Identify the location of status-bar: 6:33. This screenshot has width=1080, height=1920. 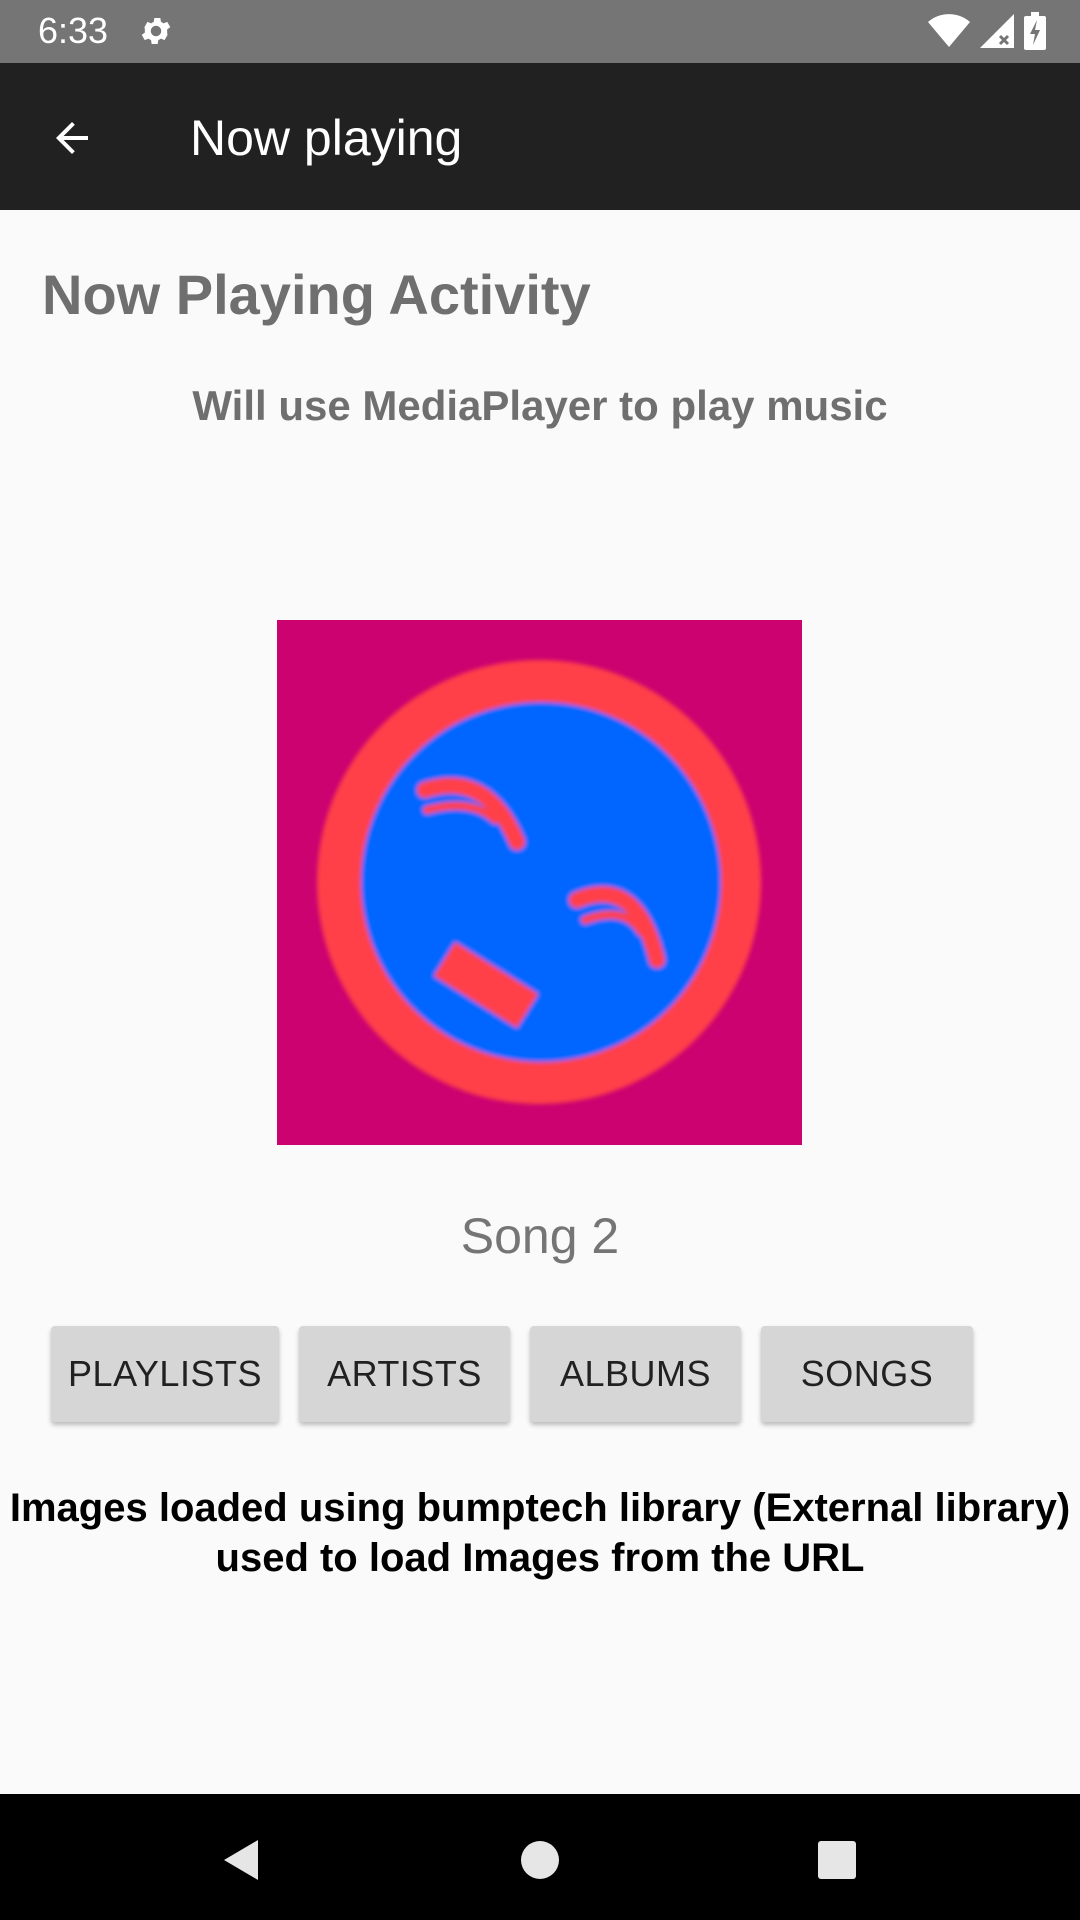
(540, 31).